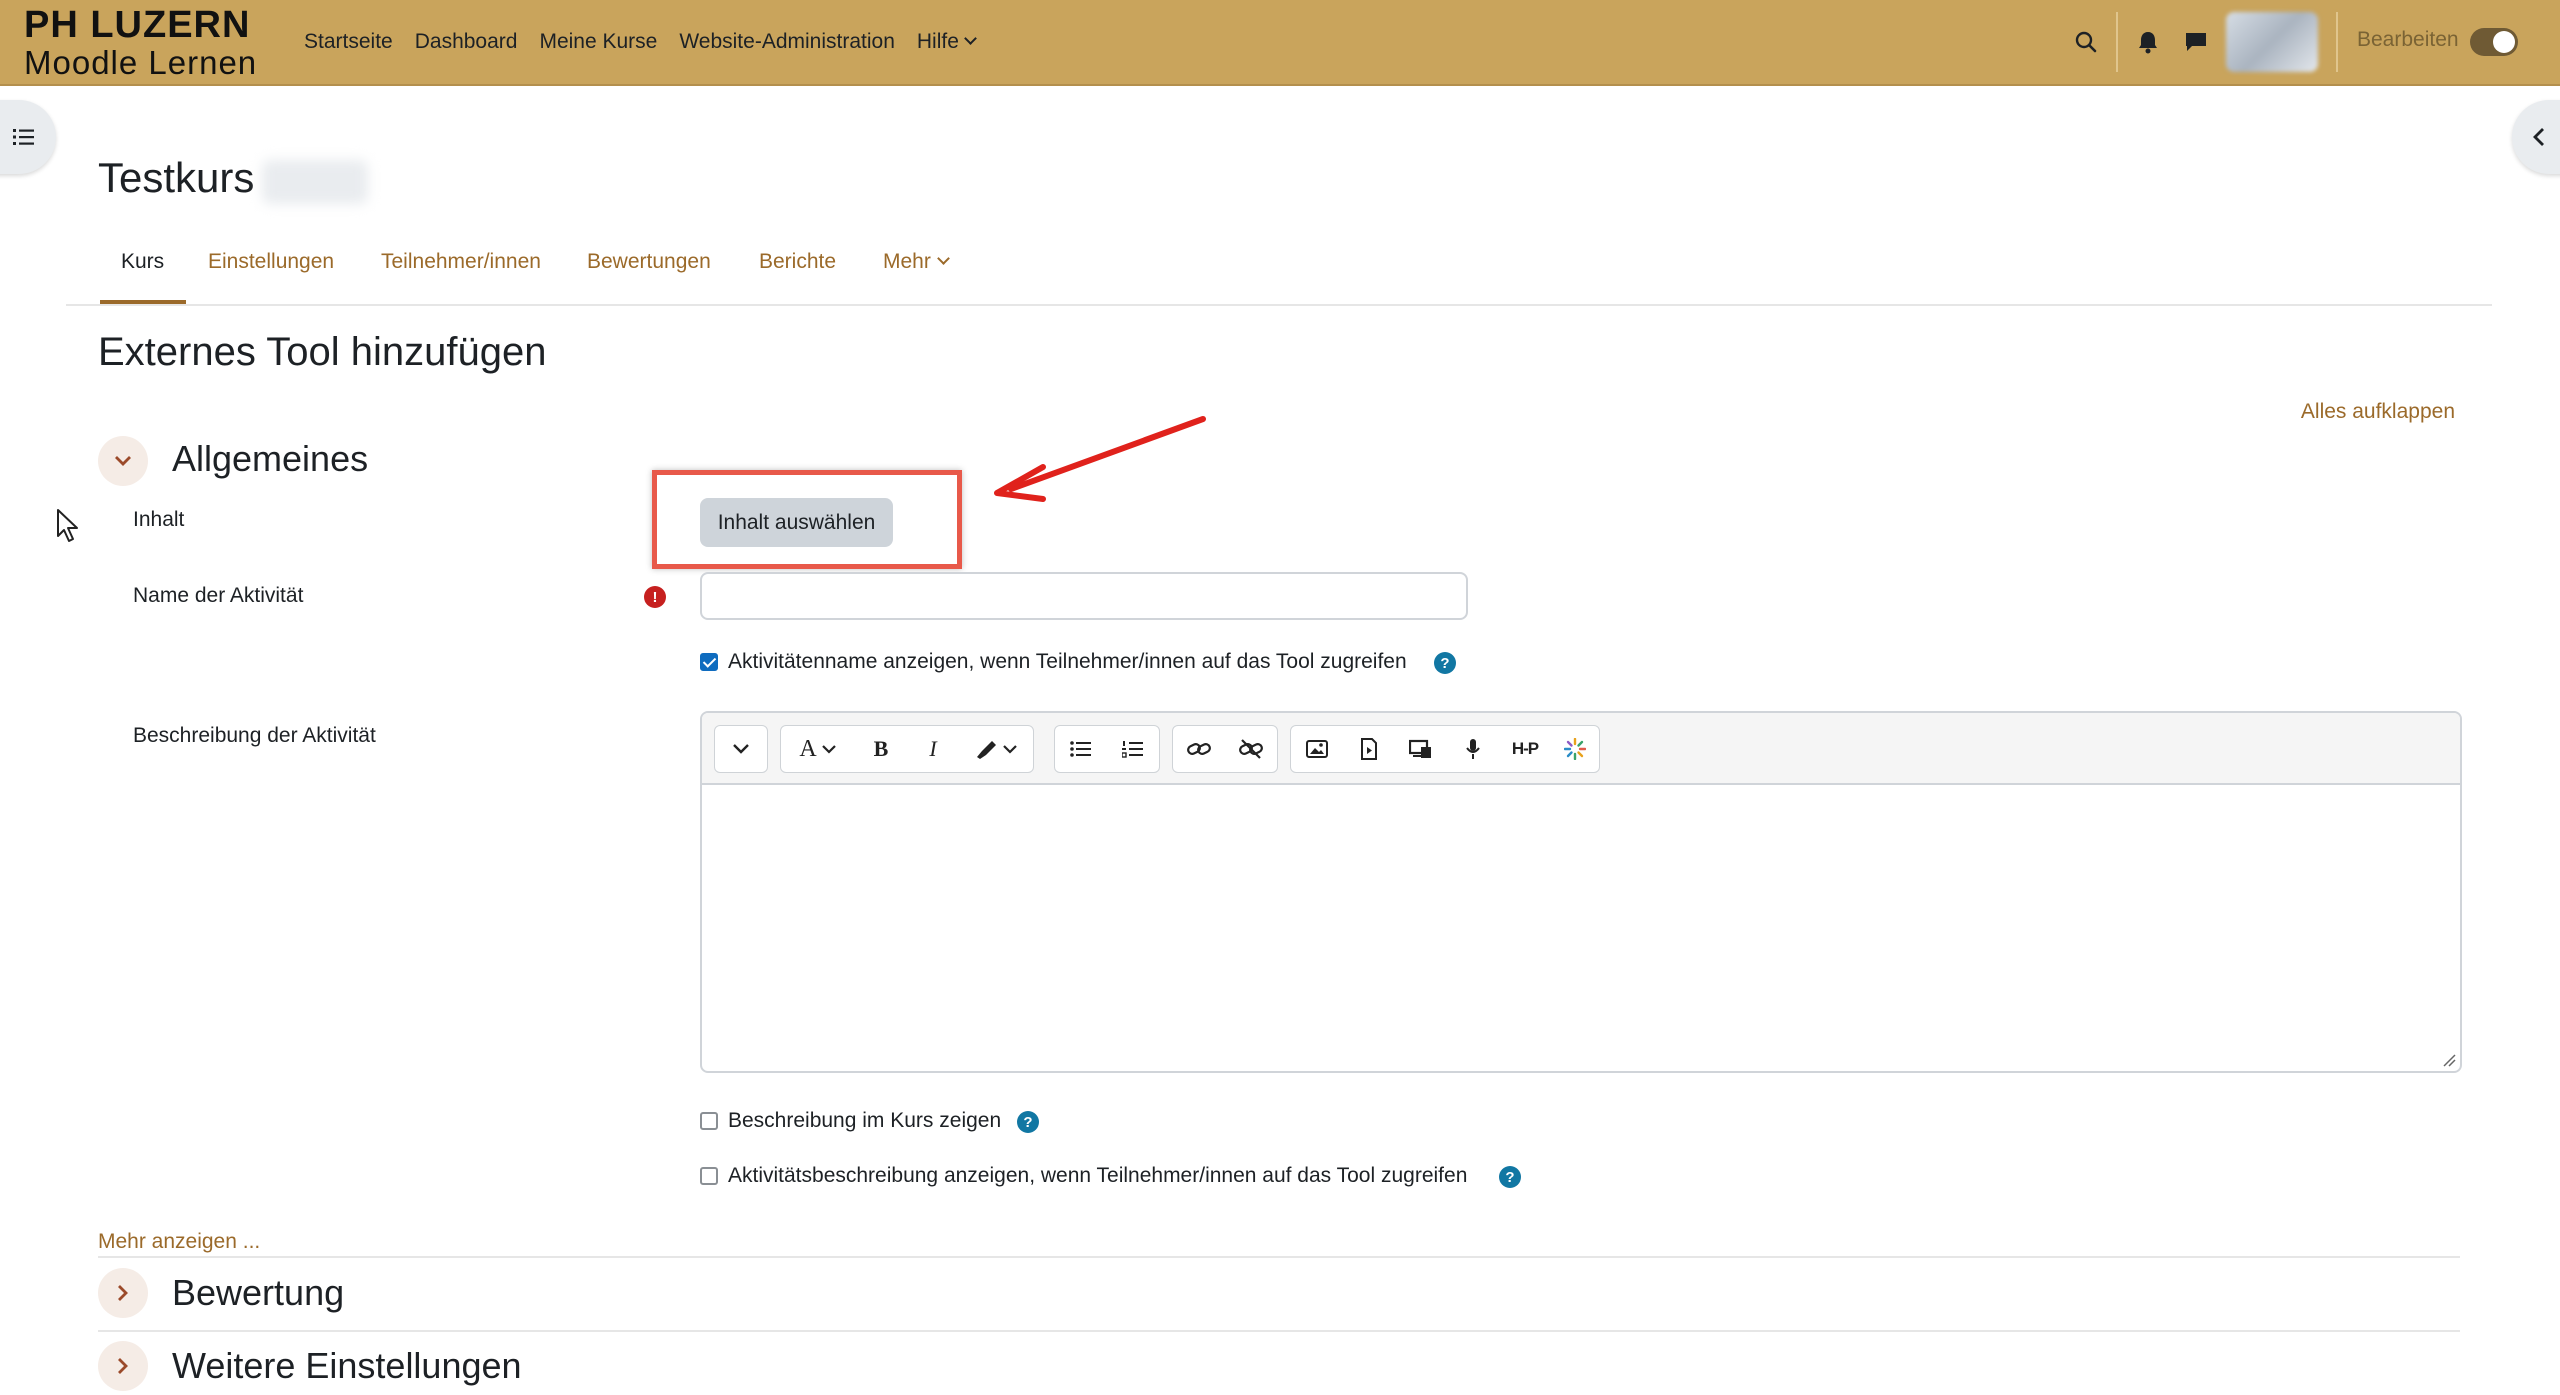 This screenshot has width=2560, height=1395. Describe the element at coordinates (1084, 596) in the screenshot. I see `activity-name-input` at that location.